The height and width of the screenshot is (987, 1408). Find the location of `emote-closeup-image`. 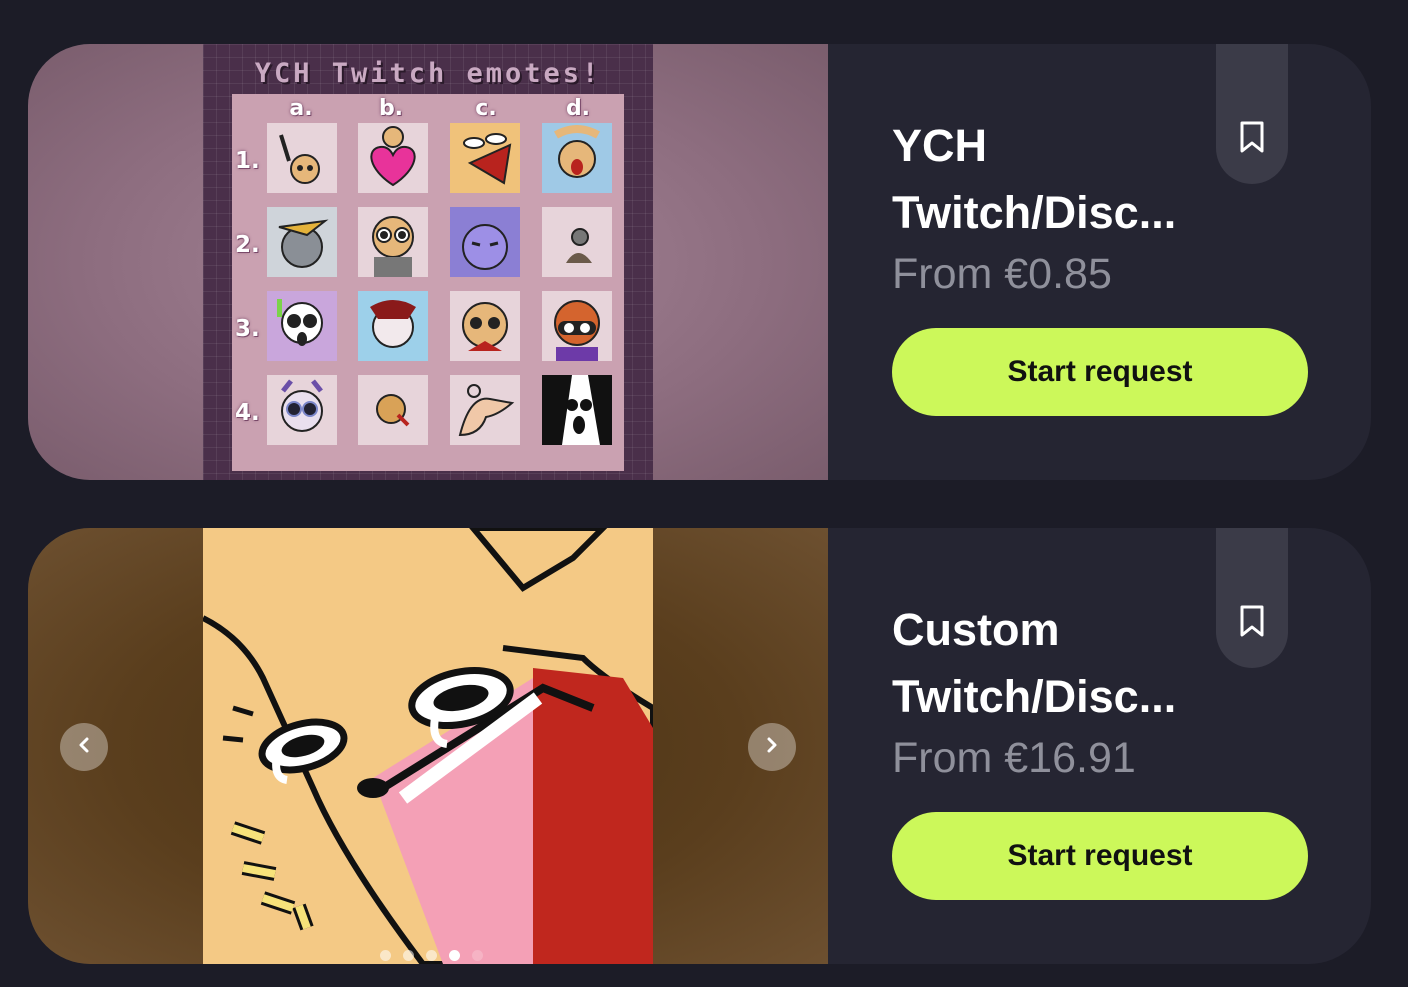

emote-closeup-image is located at coordinates (428, 746).